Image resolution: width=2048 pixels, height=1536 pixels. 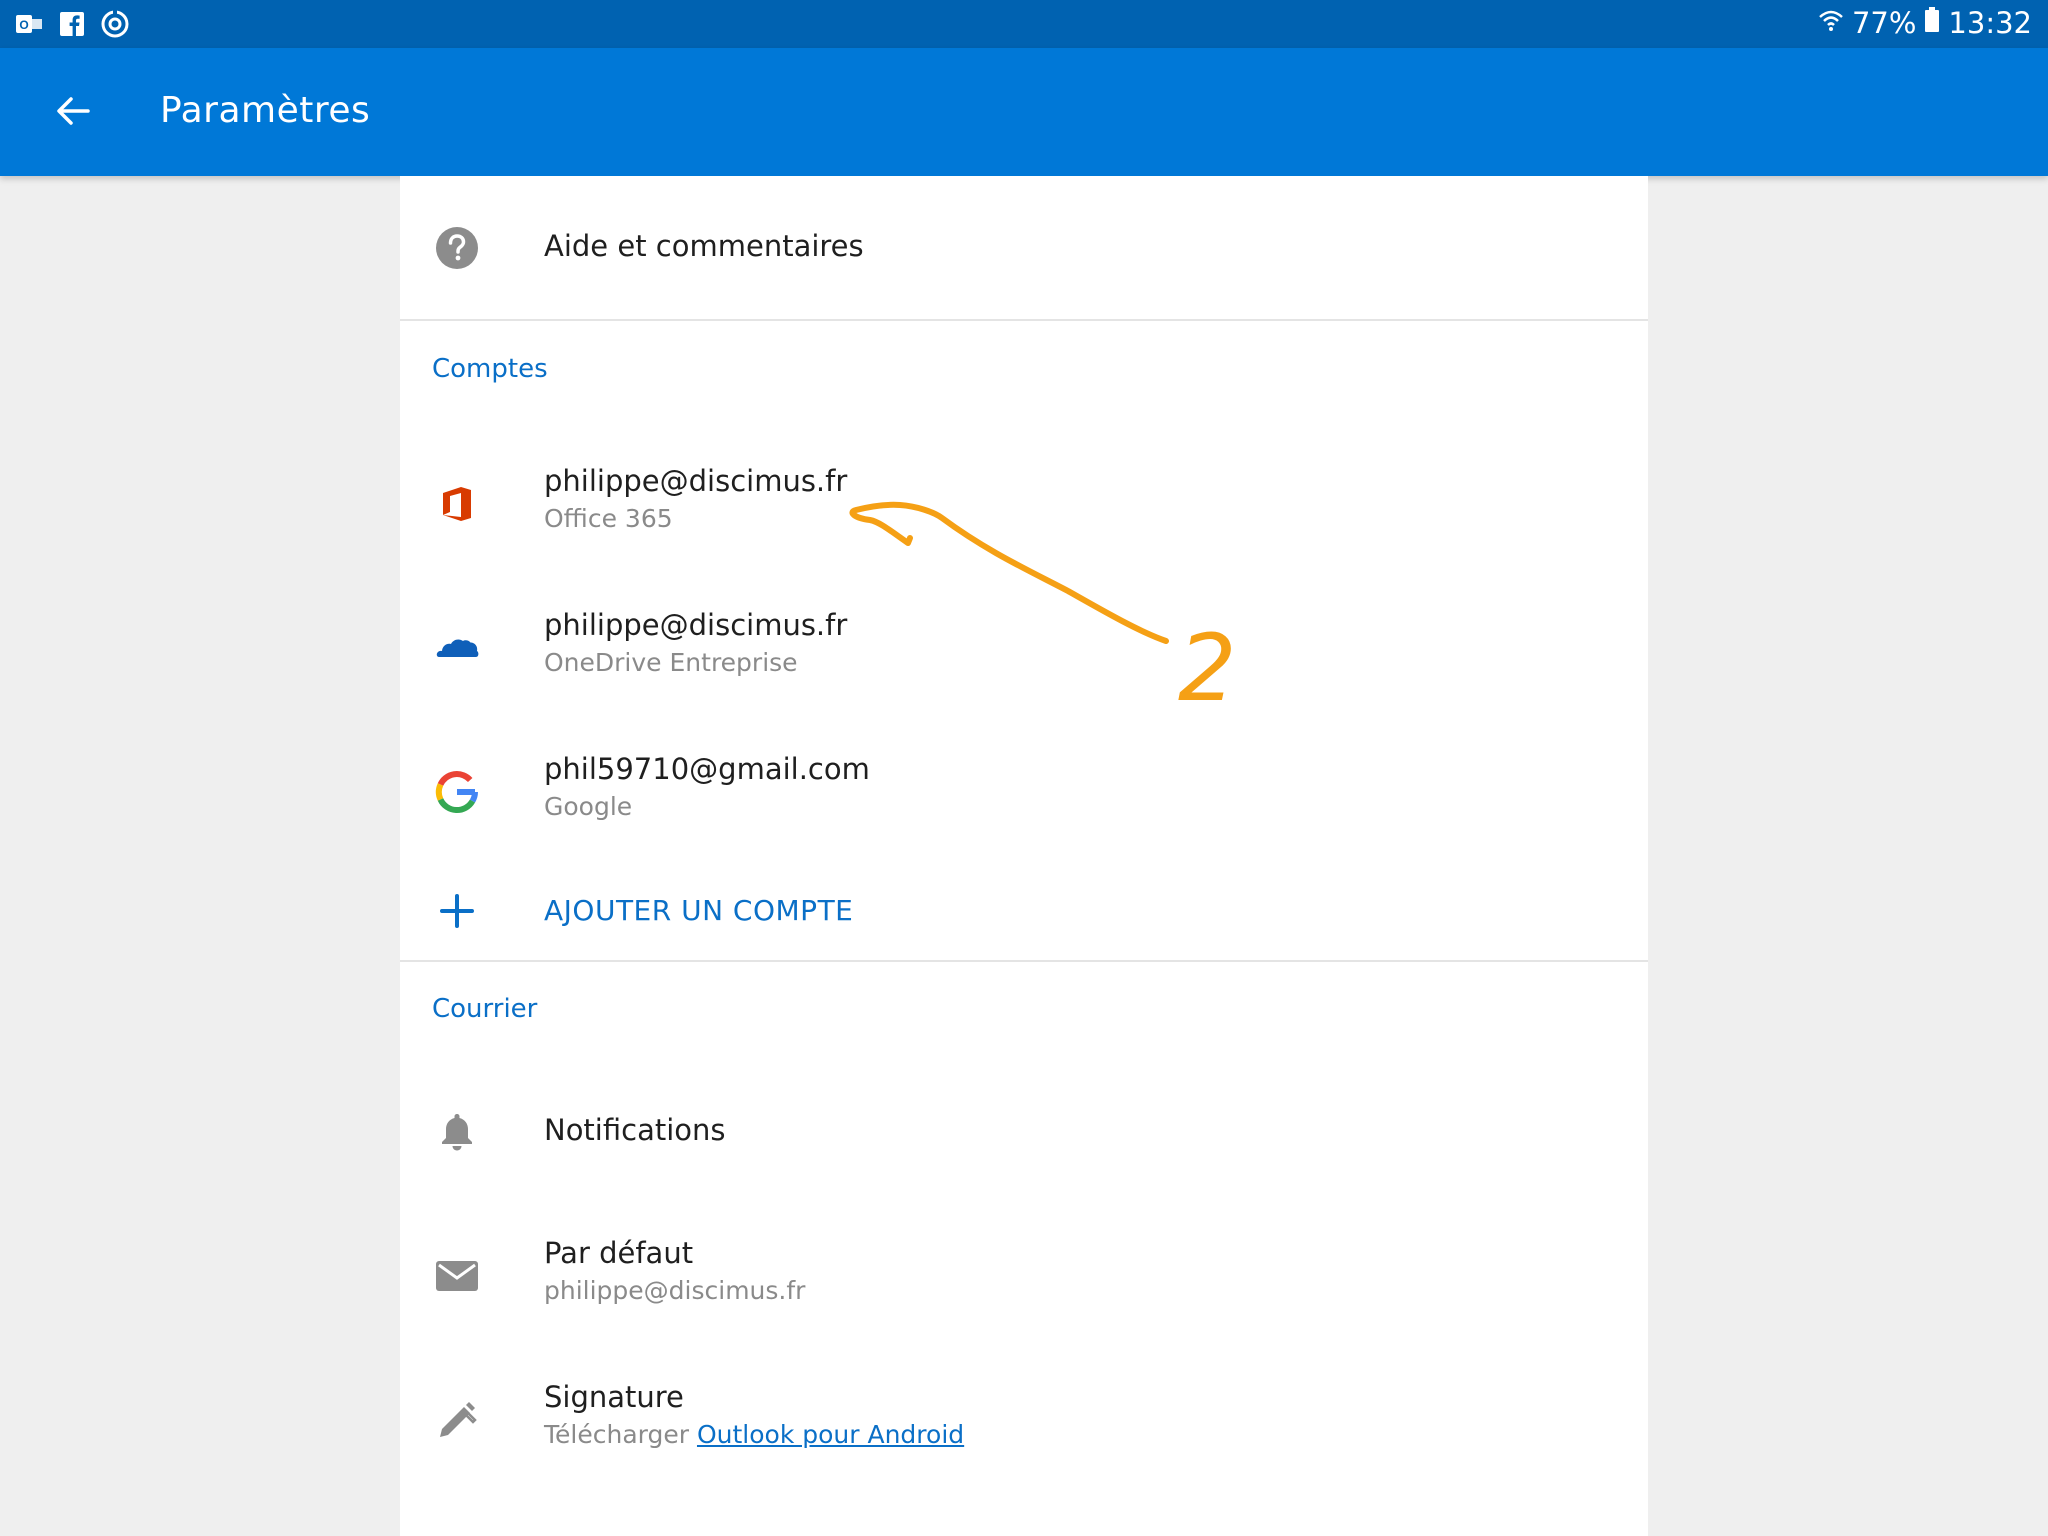 What do you see at coordinates (490, 369) in the screenshot?
I see `section-header-accounts: Comptes` at bounding box center [490, 369].